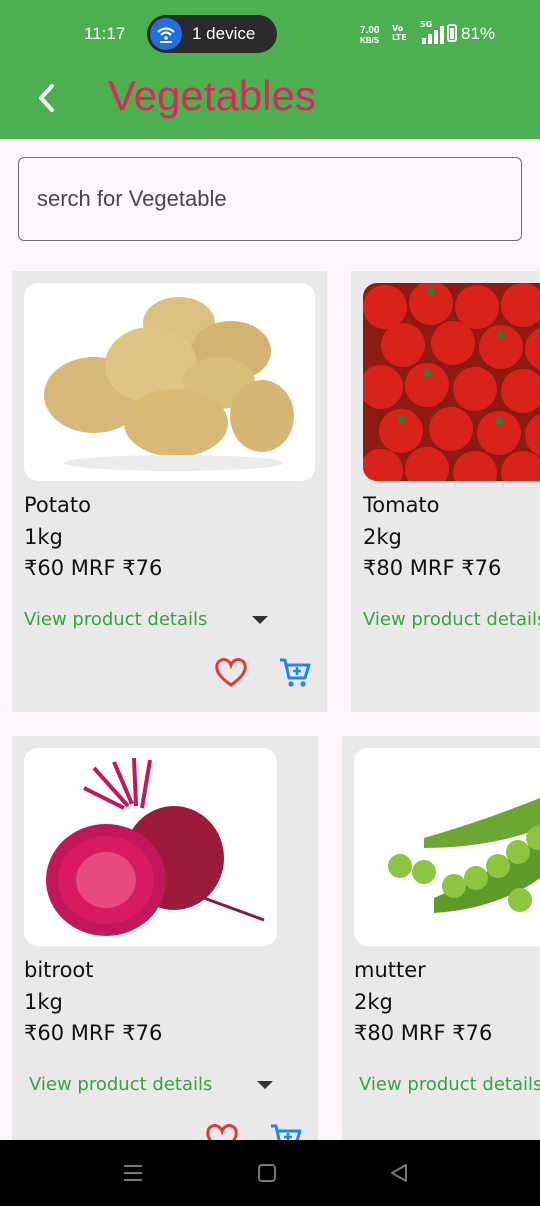  I want to click on back-triangle-icon, so click(399, 1175).